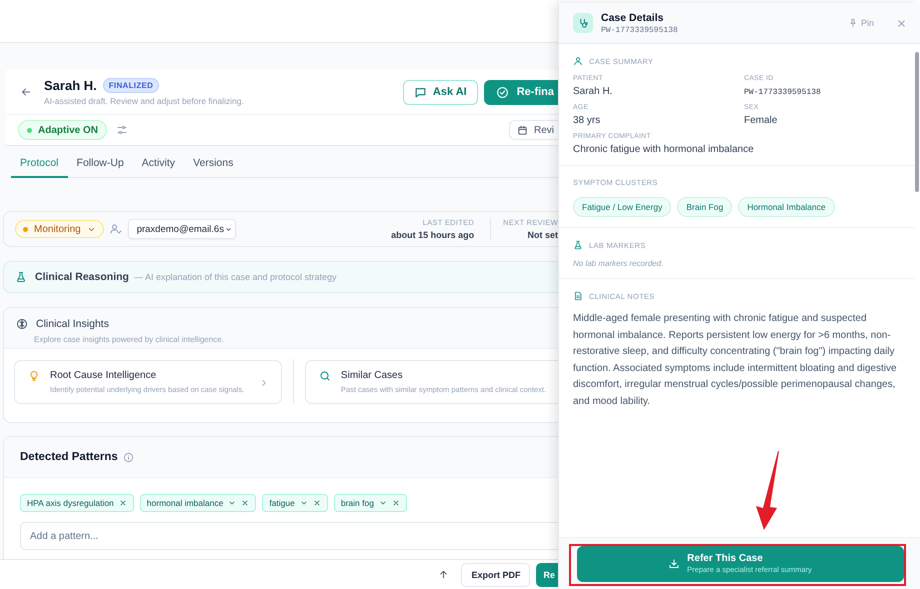 Image resolution: width=920 pixels, height=589 pixels. What do you see at coordinates (542, 235) in the screenshot?
I see `meta-value: Not set` at bounding box center [542, 235].